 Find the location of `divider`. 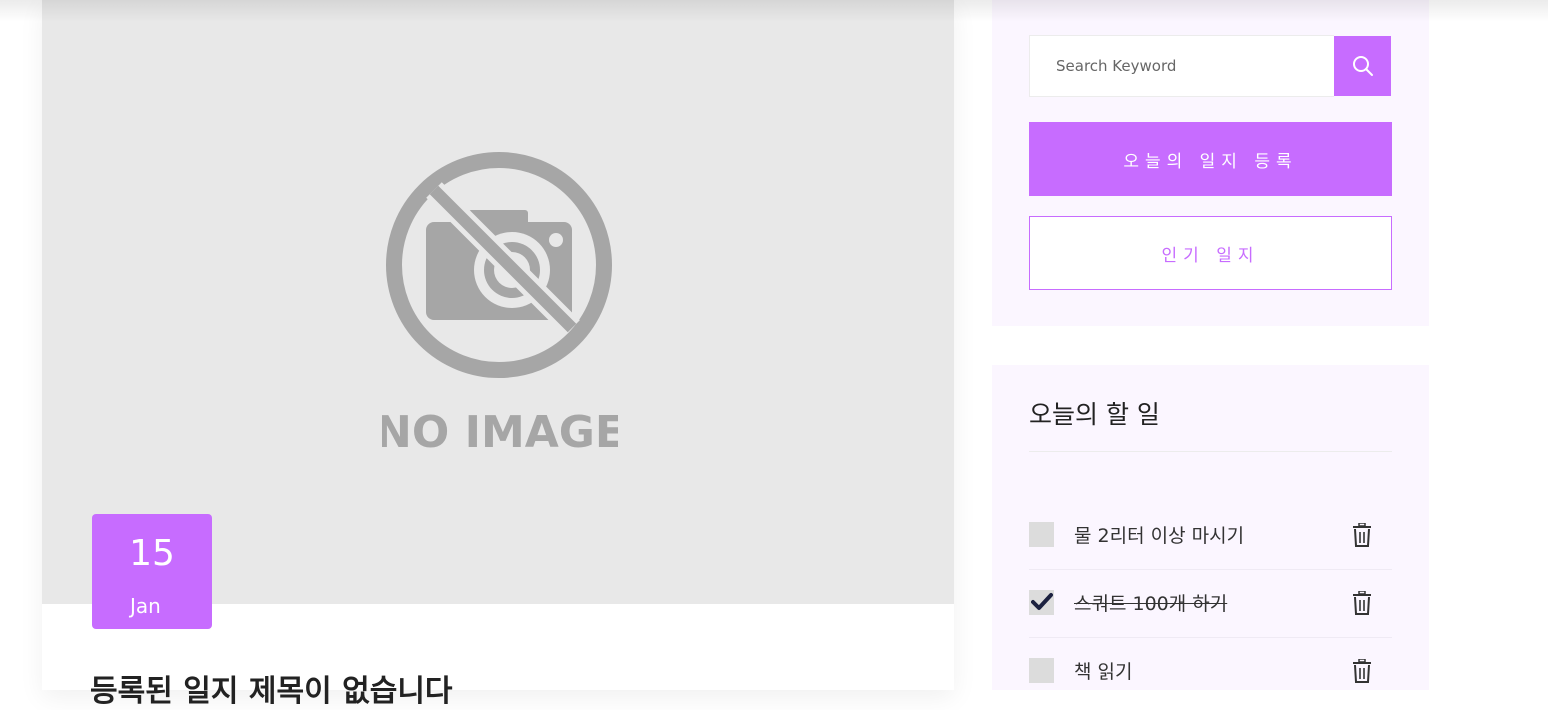

divider is located at coordinates (1210, 451).